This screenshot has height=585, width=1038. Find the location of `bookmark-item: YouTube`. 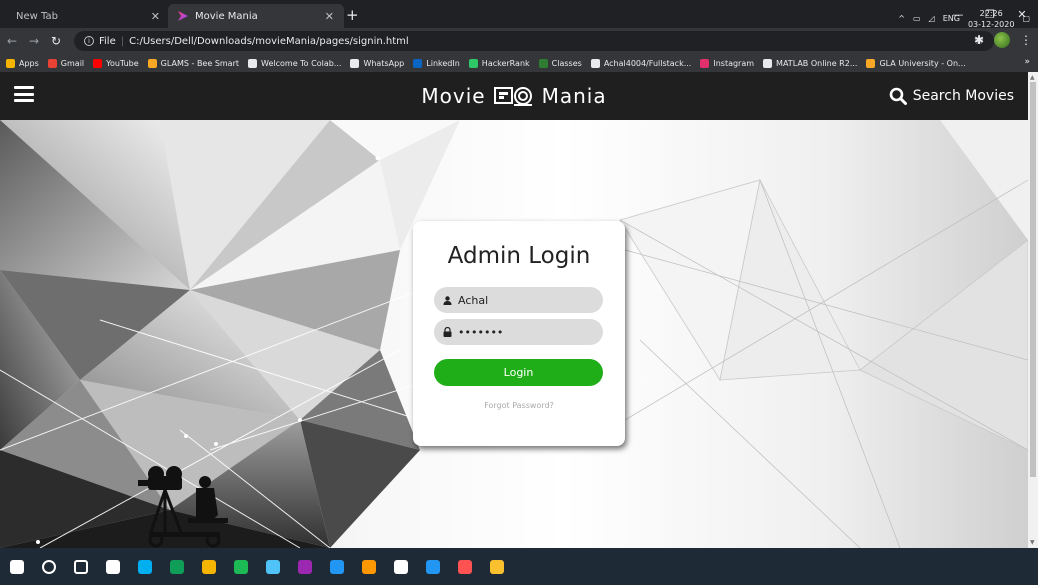

bookmark-item: YouTube is located at coordinates (116, 63).